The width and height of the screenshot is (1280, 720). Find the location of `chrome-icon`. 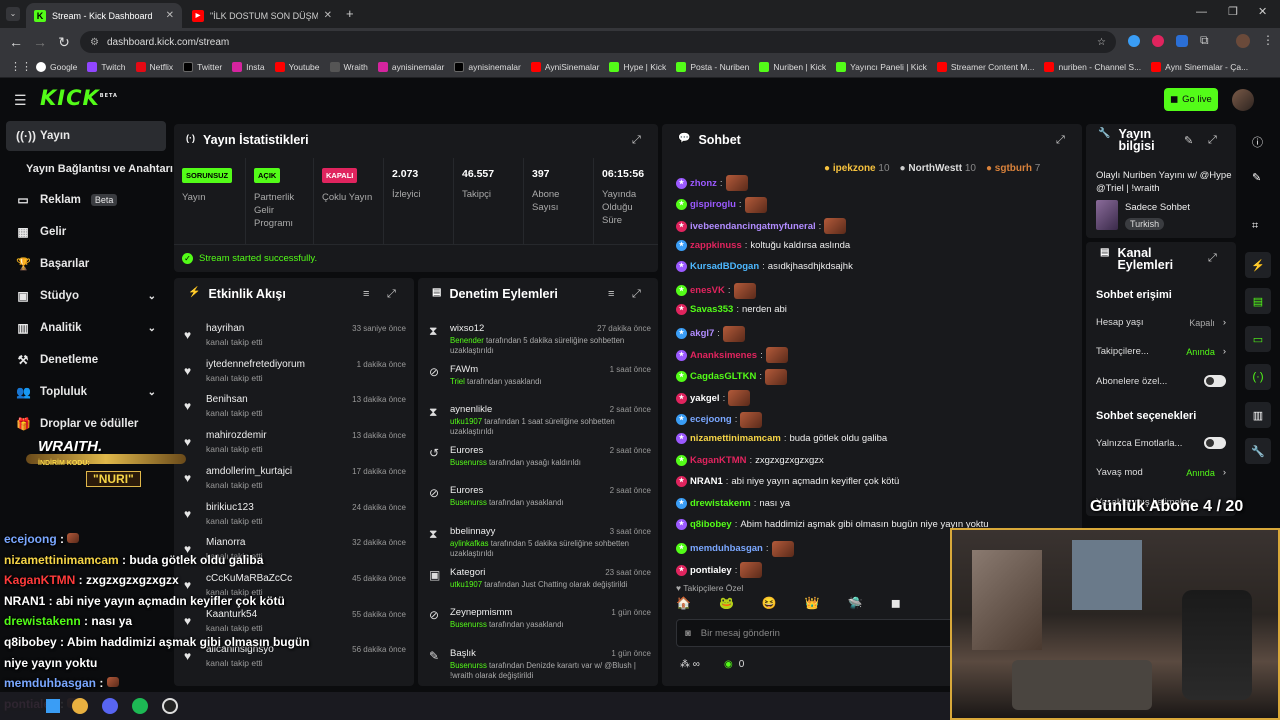

chrome-icon is located at coordinates (80, 706).